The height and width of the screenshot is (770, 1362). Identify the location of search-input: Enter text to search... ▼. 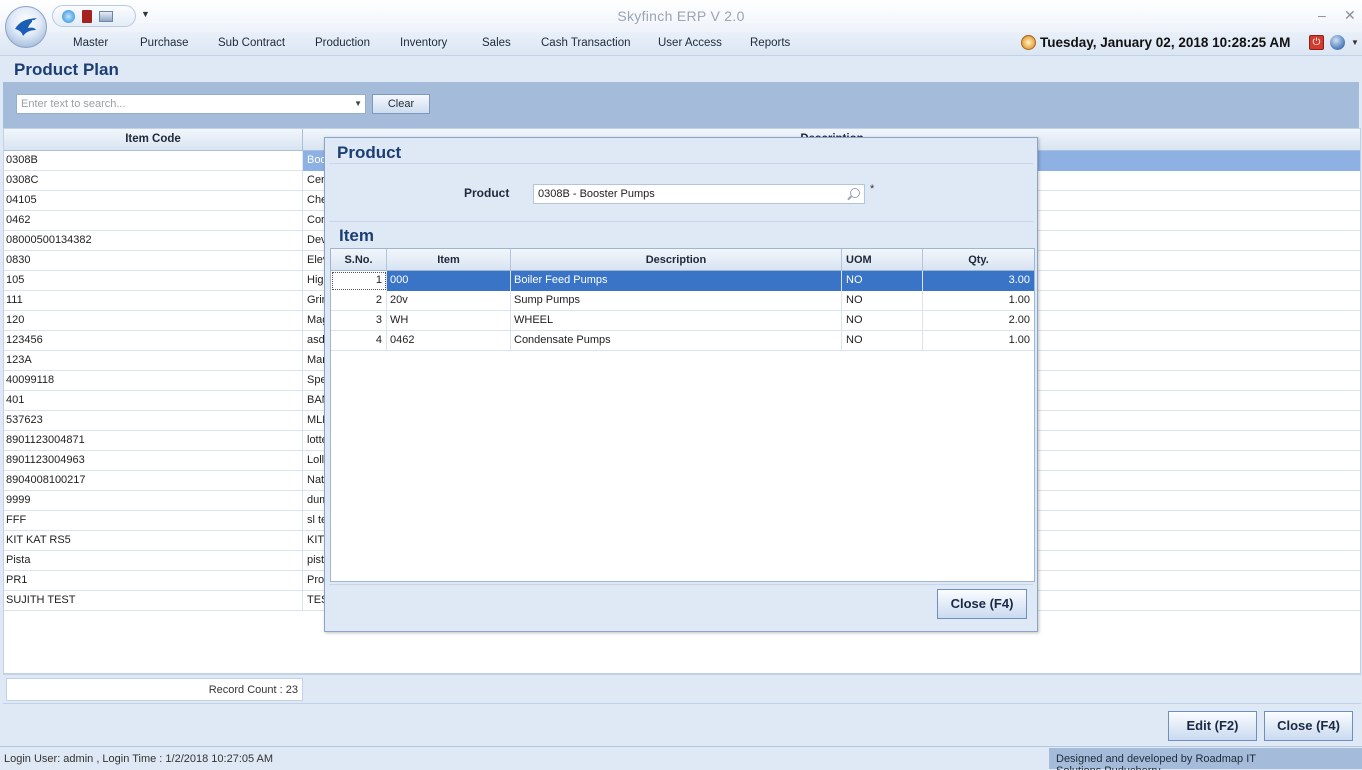
(191, 104).